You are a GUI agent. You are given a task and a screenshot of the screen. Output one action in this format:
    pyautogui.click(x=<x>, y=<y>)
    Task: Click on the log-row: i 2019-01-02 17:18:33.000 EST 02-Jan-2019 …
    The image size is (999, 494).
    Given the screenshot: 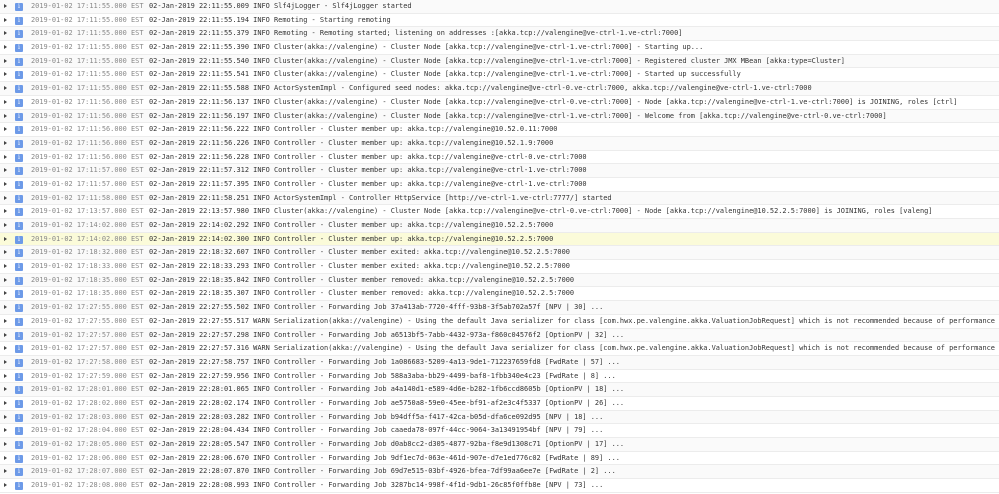 What is the action you would take?
    pyautogui.click(x=499, y=267)
    